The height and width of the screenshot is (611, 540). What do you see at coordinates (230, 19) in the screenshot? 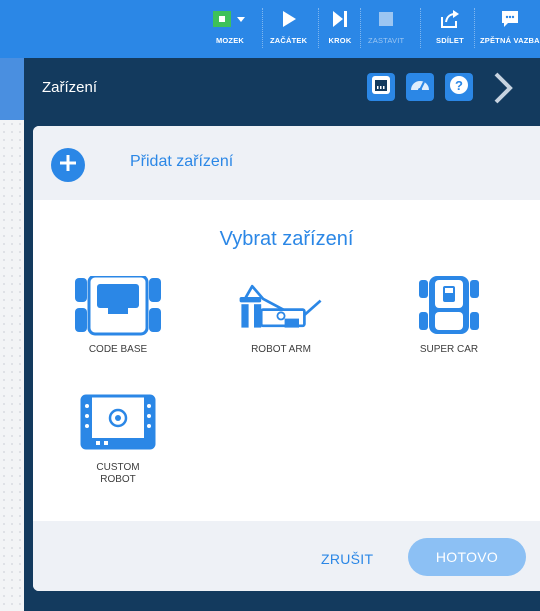
I see `brain-block-icon` at bounding box center [230, 19].